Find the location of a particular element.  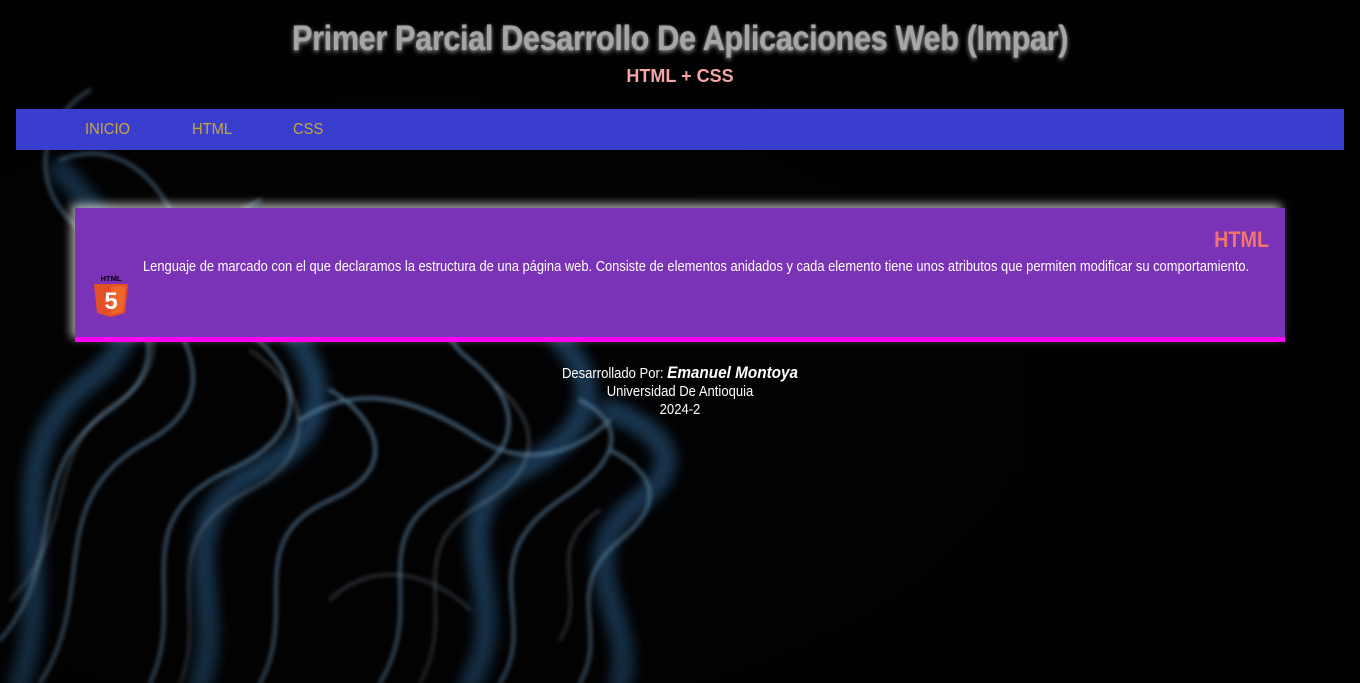

footer-university: Universidad De Antioquia is located at coordinates (680, 392).